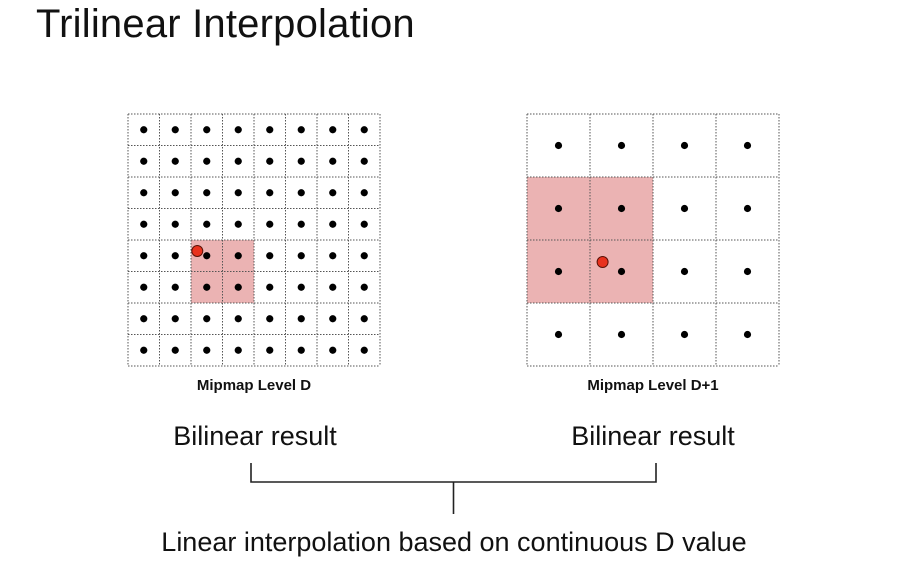 This screenshot has width=909, height=565. What do you see at coordinates (254, 240) in the screenshot?
I see `mipmap-grid-level-d` at bounding box center [254, 240].